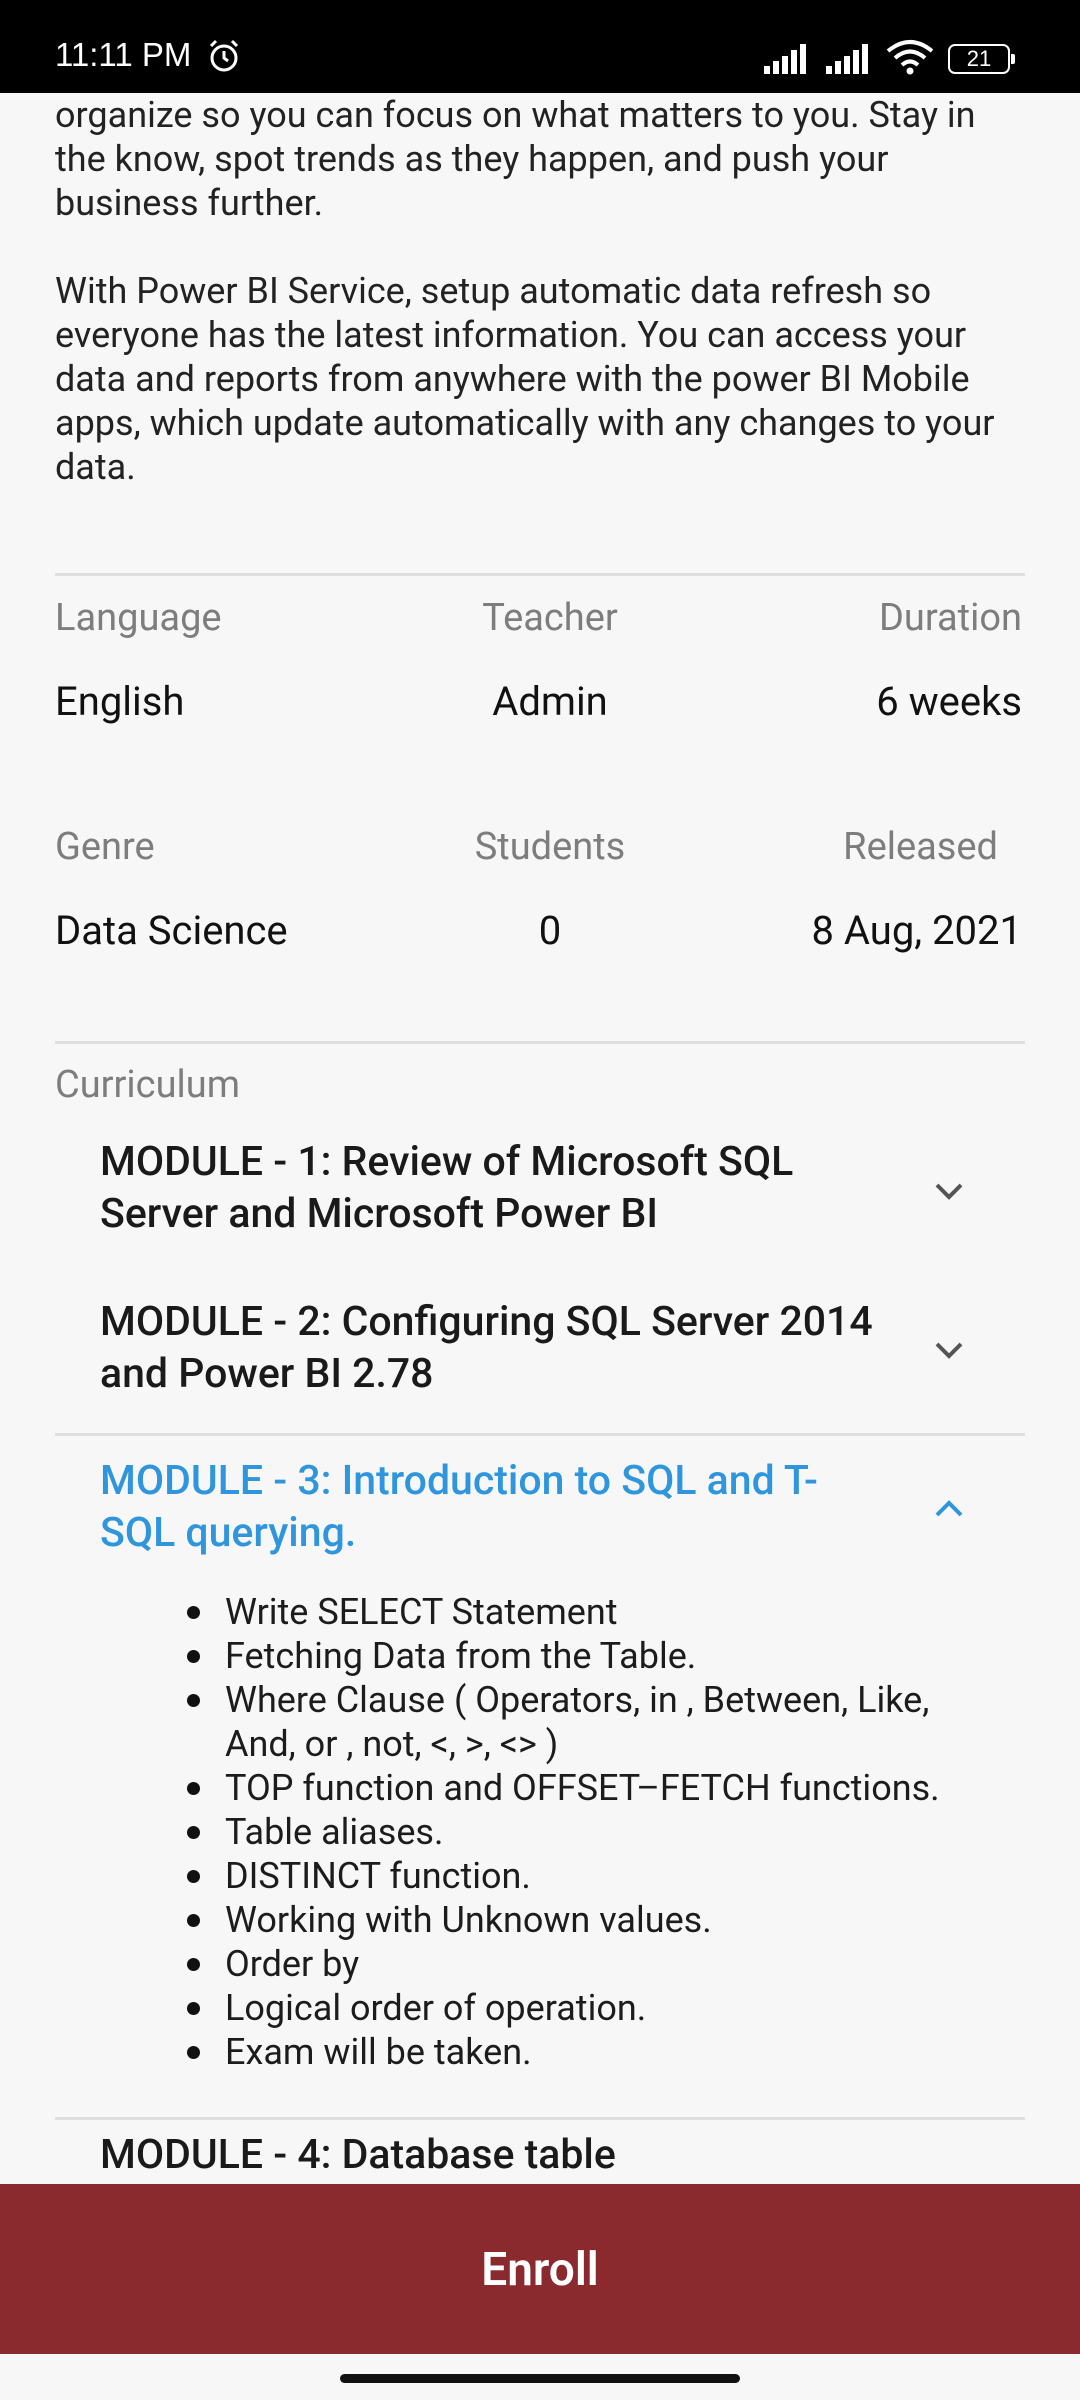 The width and height of the screenshot is (1080, 2400). Describe the element at coordinates (586, 1612) in the screenshot. I see `lesson-item: Write SELECT Statement` at that location.